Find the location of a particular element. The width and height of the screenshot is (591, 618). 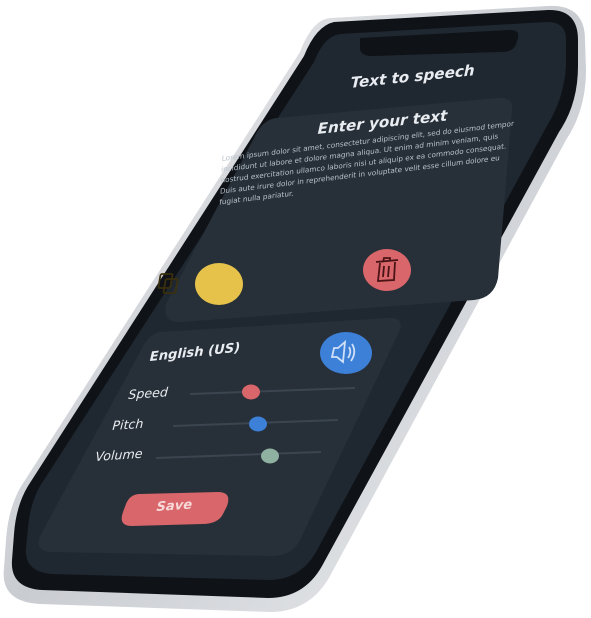

speed-label: Speed is located at coordinates (148, 393).